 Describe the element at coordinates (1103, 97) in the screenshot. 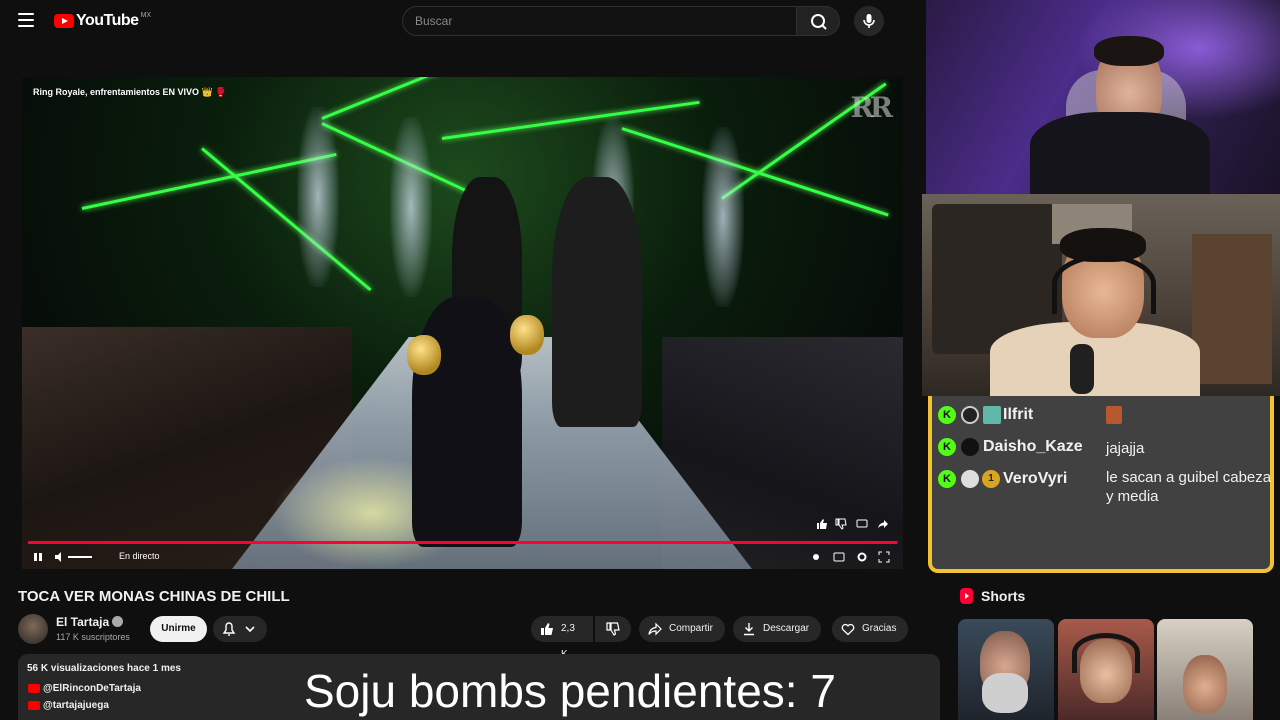

I see `webcam-top` at that location.